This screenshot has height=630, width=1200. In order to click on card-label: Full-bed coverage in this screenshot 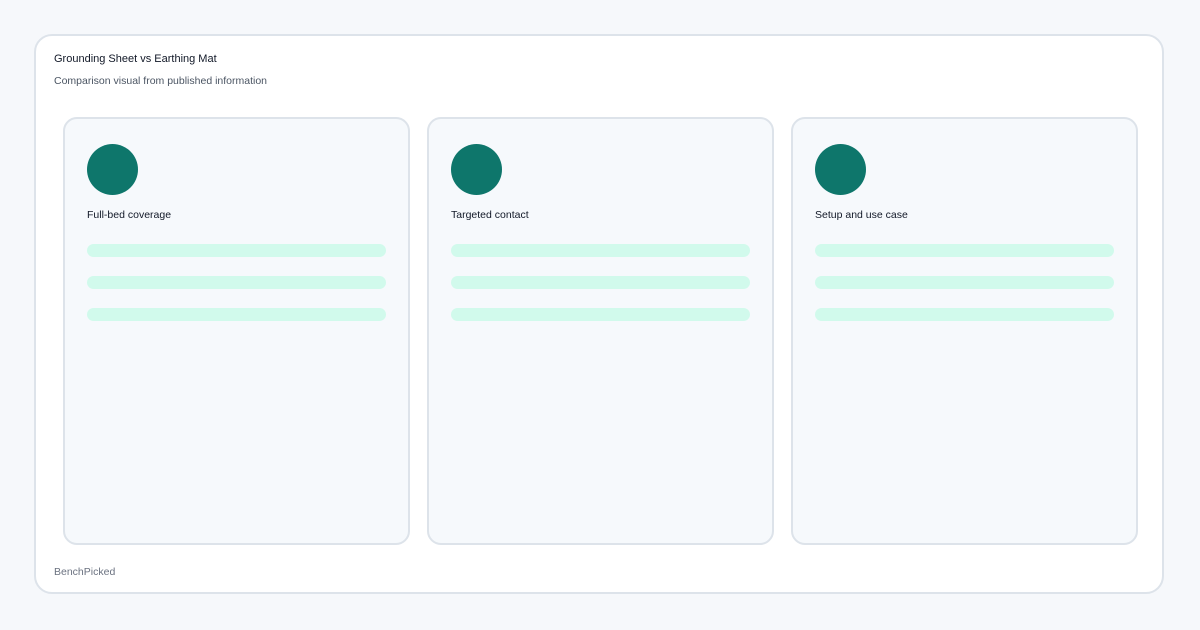, I will do `click(129, 215)`.